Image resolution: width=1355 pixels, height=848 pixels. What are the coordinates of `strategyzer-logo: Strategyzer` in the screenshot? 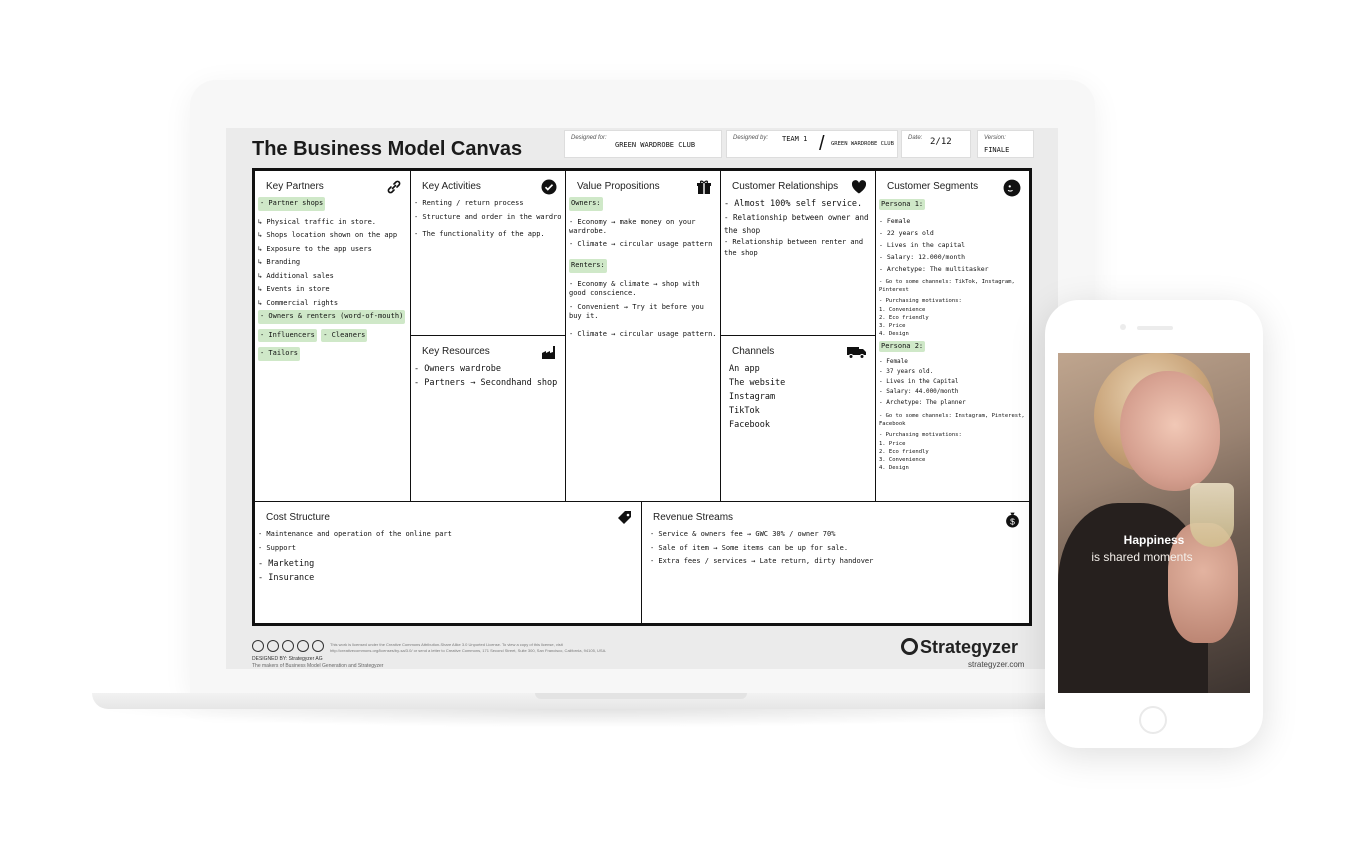 It's located at (959, 647).